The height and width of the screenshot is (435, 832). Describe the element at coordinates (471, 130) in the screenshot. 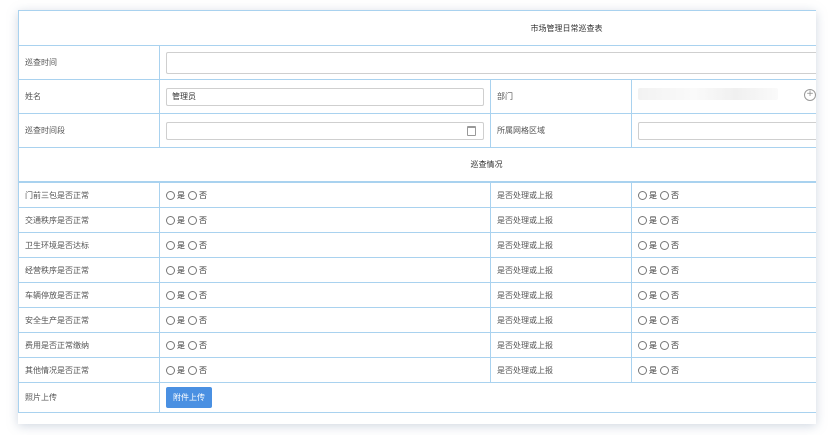

I see `calendar-icon` at that location.